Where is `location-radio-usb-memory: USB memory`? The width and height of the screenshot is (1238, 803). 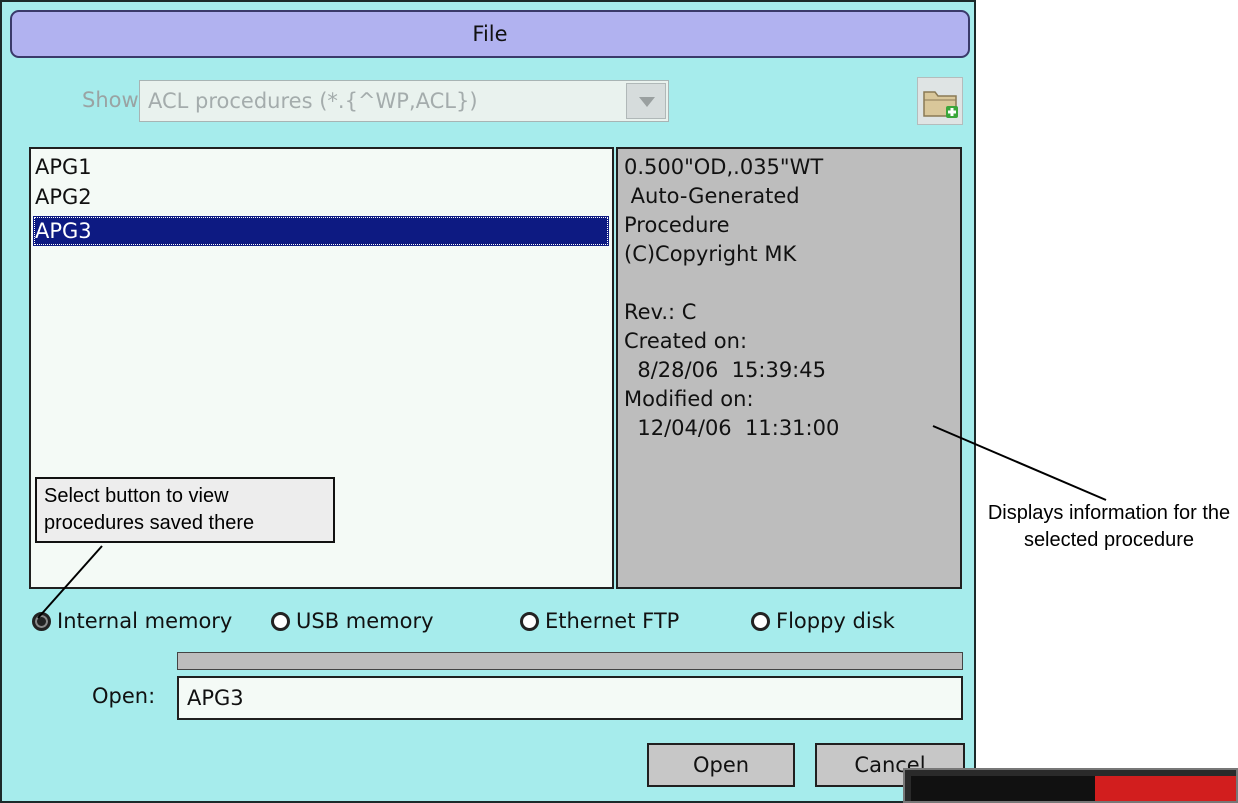
location-radio-usb-memory: USB memory is located at coordinates (352, 621).